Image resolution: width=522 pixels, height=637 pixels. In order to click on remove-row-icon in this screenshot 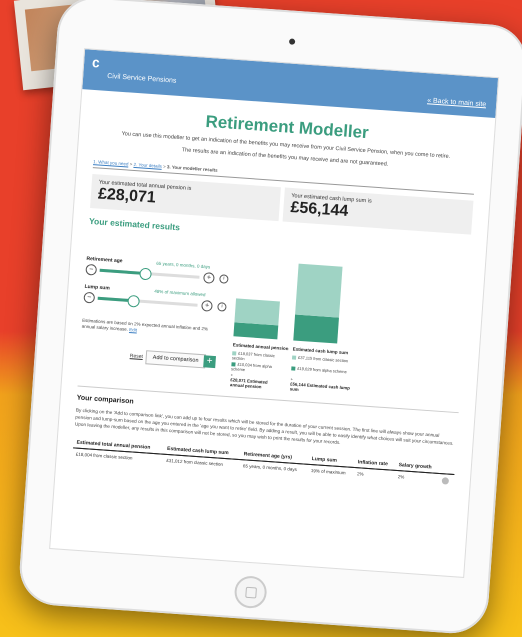, I will do `click(445, 481)`.